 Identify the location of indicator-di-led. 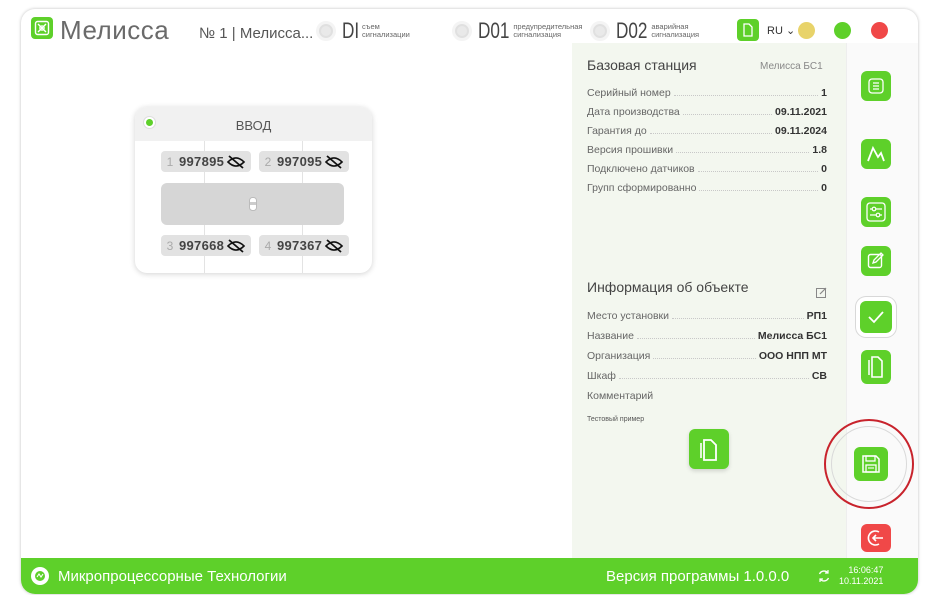
(326, 31).